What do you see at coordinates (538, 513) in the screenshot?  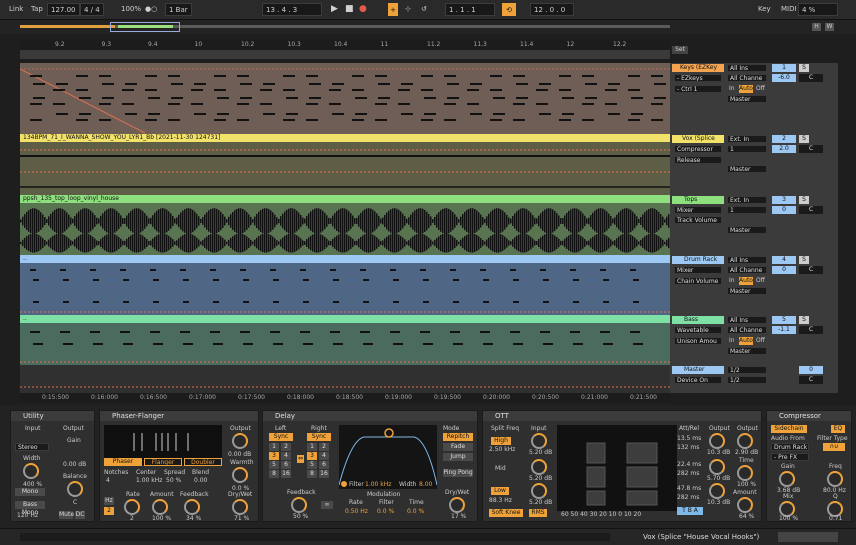 I see `rms-button: RMS` at bounding box center [538, 513].